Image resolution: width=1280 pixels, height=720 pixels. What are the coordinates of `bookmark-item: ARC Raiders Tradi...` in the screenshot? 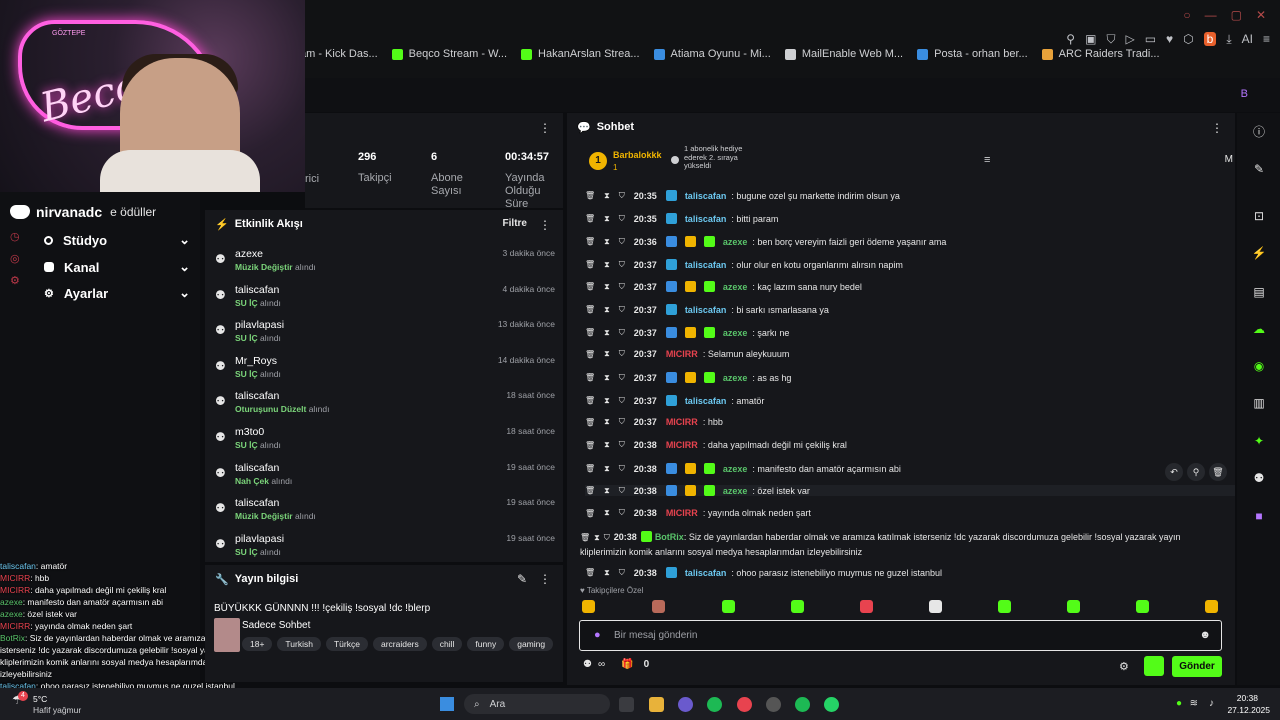 It's located at (1100, 54).